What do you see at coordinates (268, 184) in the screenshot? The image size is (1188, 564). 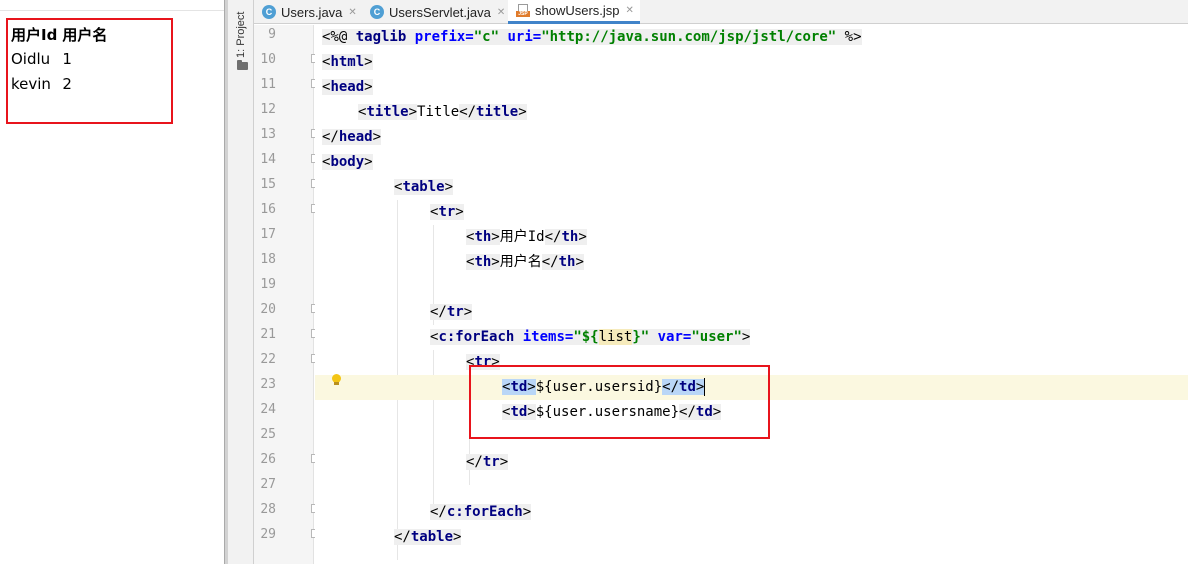 I see `line-number: 15` at bounding box center [268, 184].